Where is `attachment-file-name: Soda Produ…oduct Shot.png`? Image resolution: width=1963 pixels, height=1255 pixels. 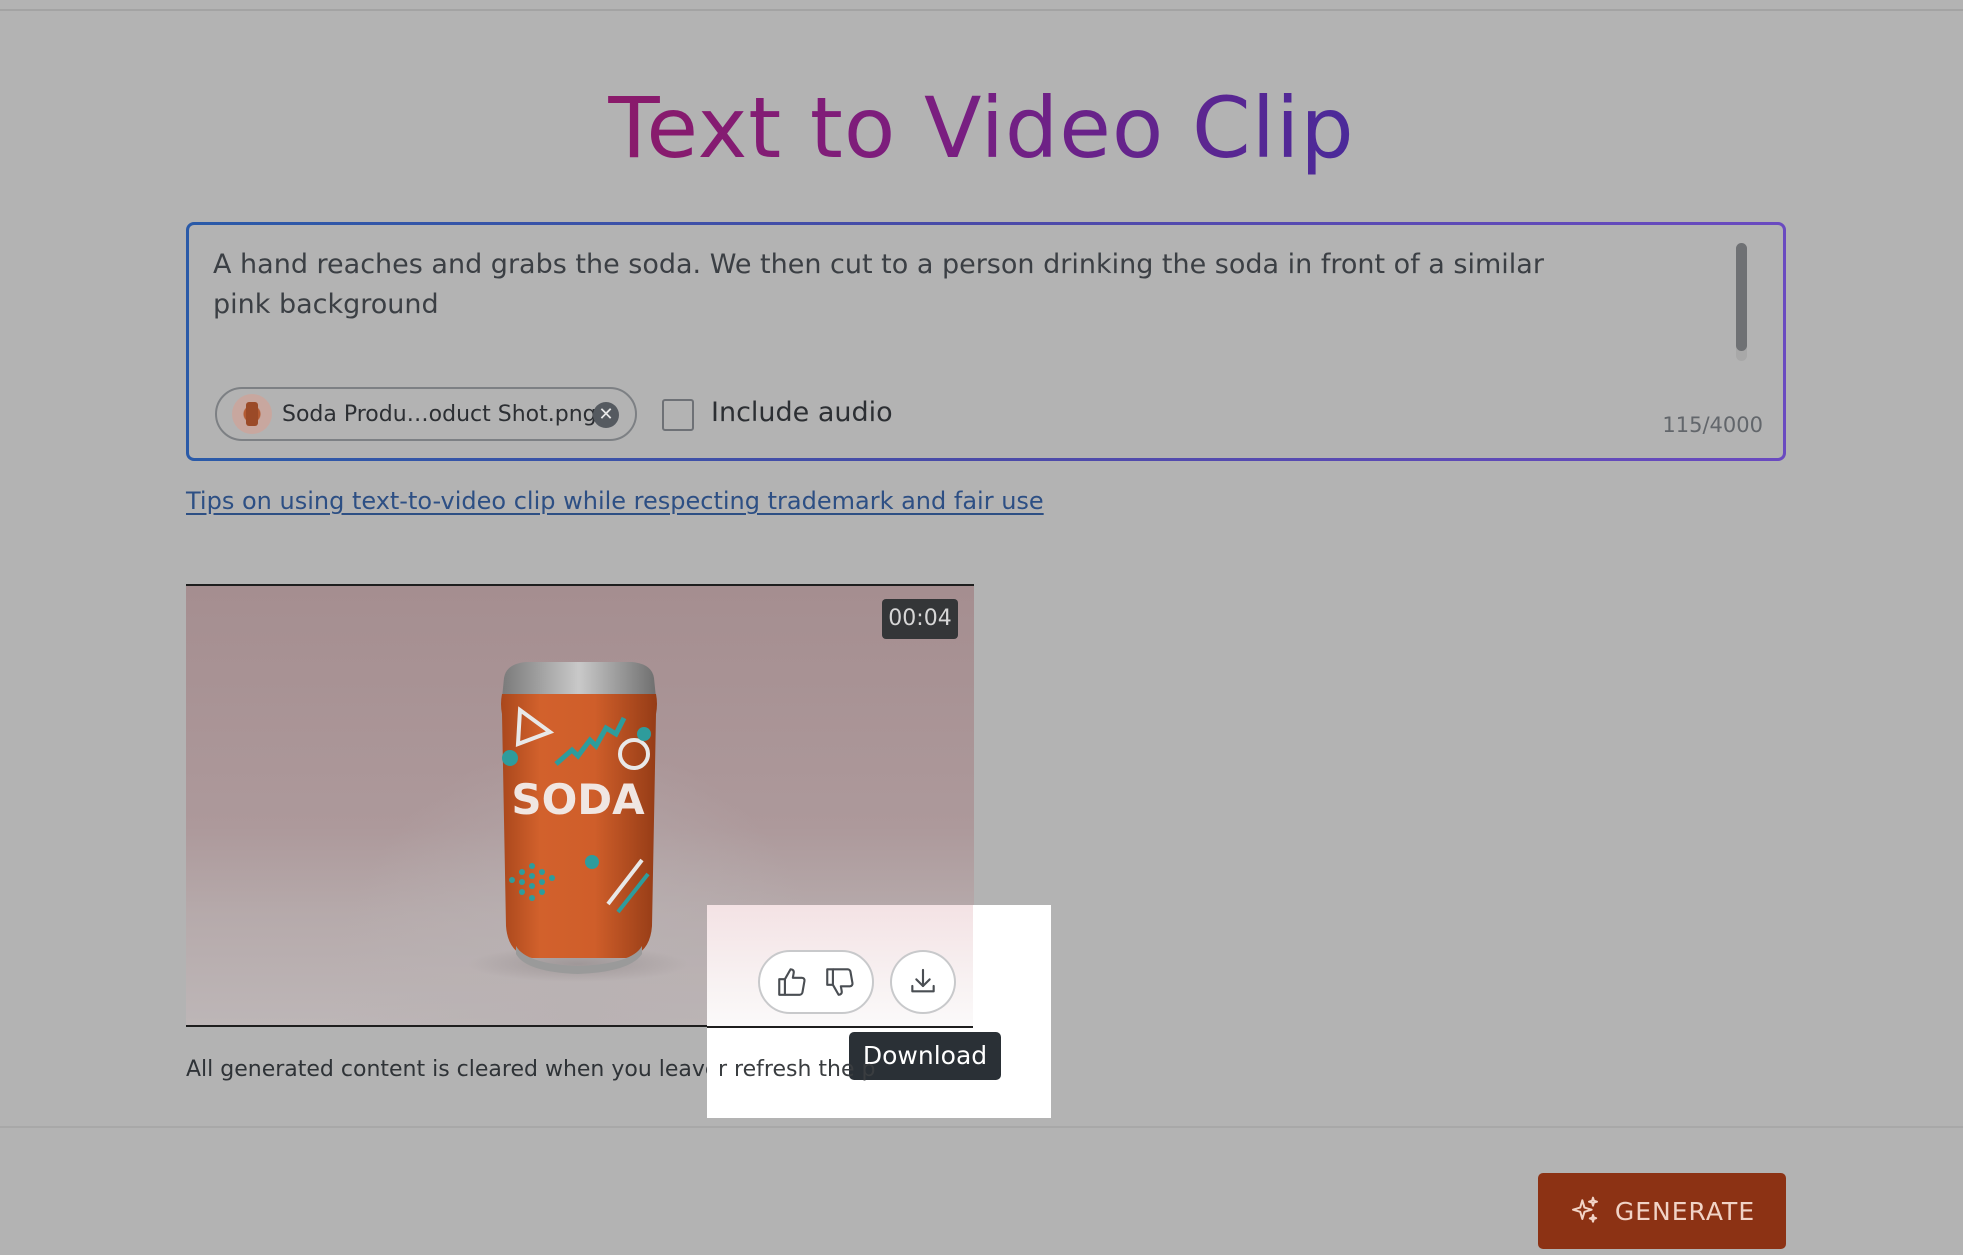
attachment-file-name: Soda Produ…oduct Shot.png is located at coordinates (439, 414).